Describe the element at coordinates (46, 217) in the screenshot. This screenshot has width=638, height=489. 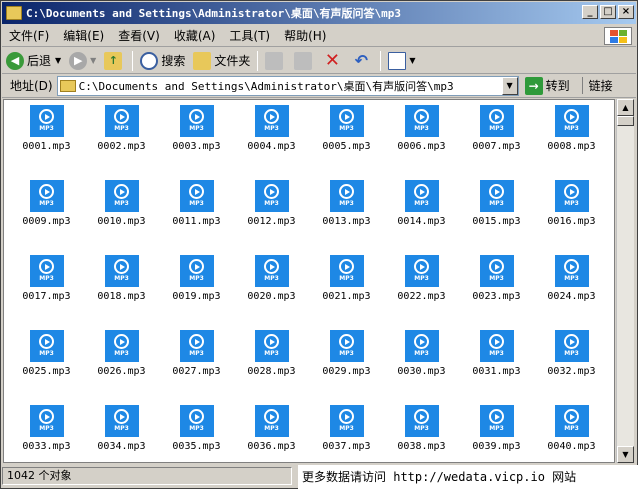
I see `file-item: MP3 0009.mp3` at that location.